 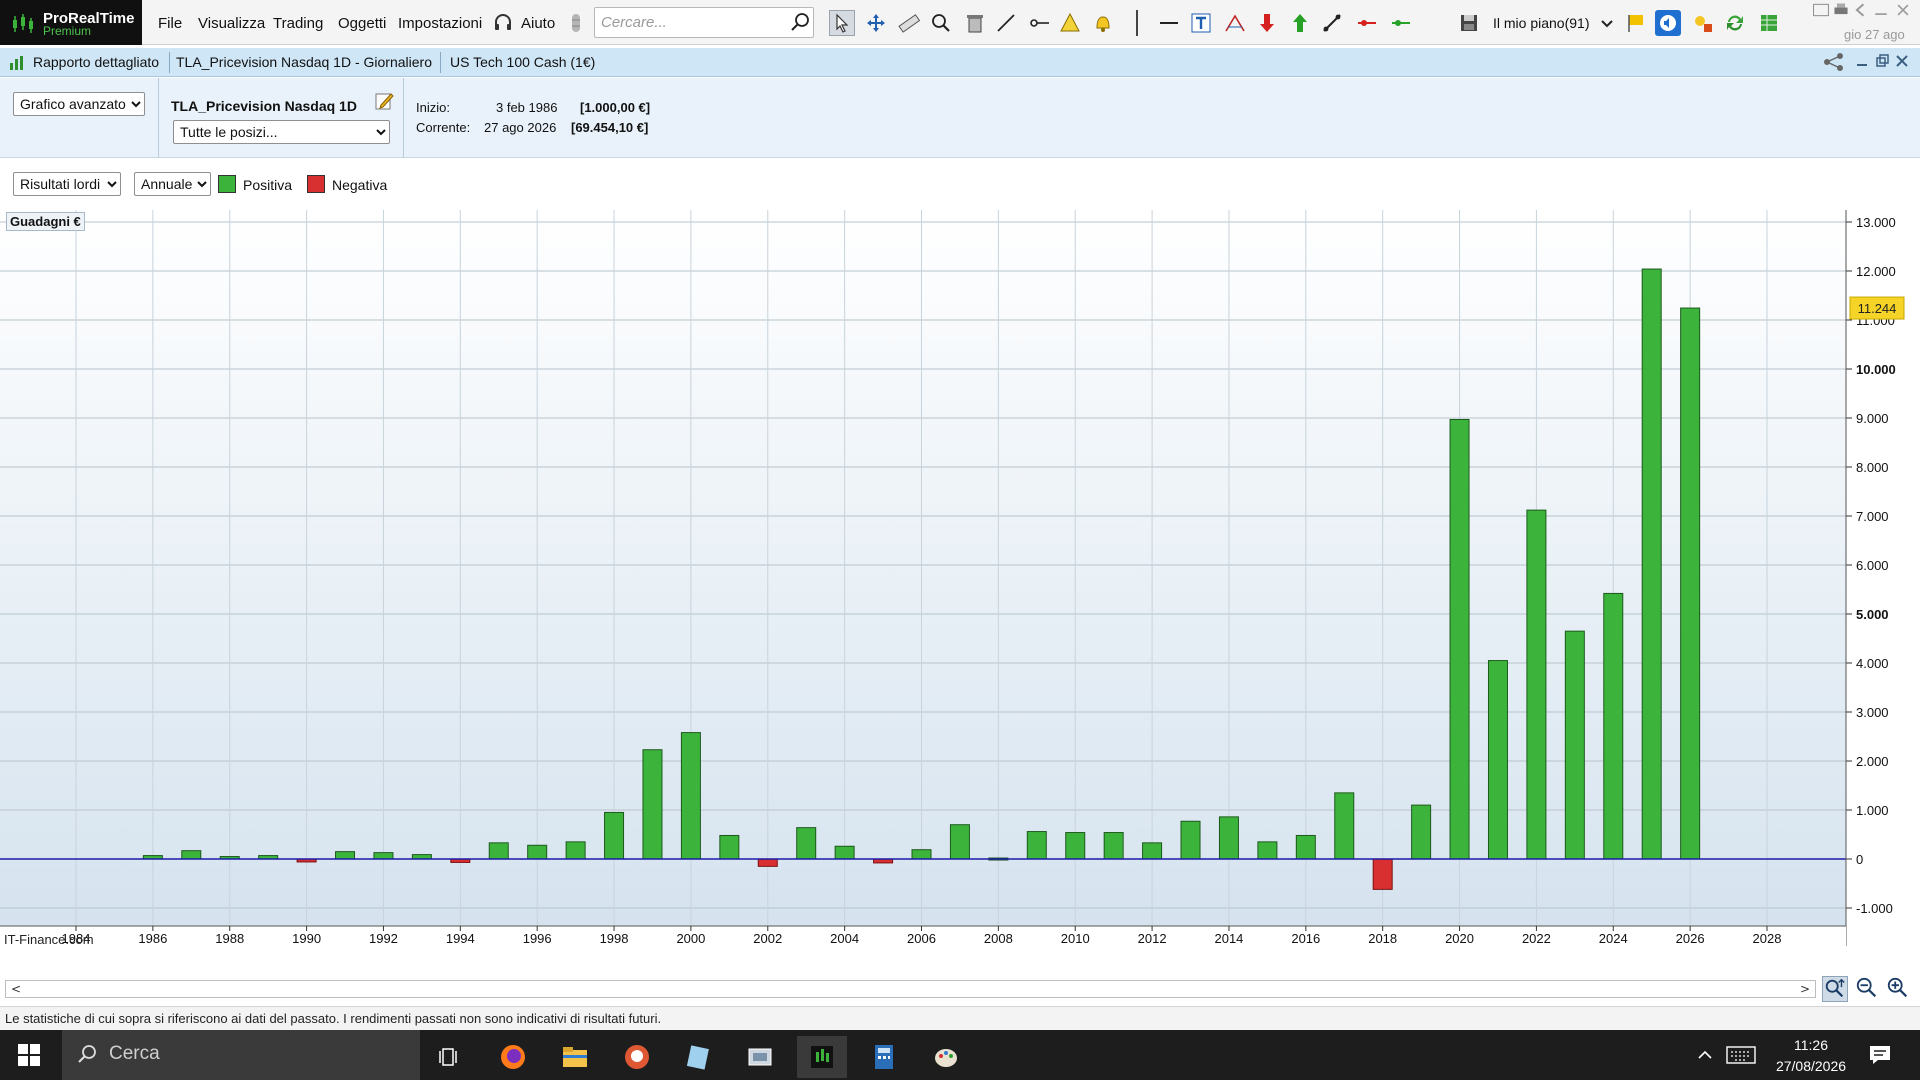 I want to click on keyboard-icon, so click(x=1741, y=1055).